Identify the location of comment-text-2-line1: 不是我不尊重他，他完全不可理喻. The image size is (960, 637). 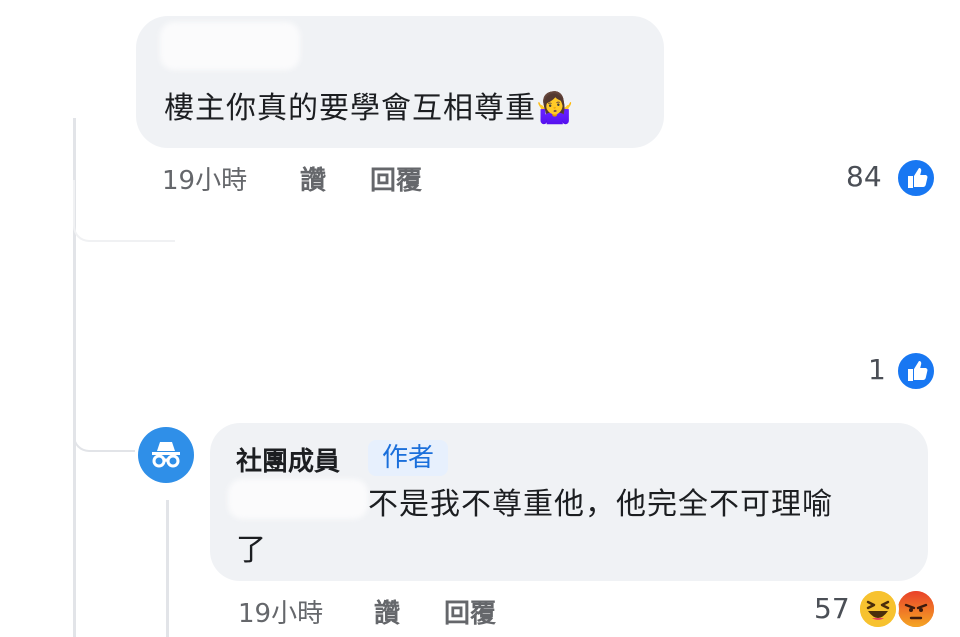
(600, 504).